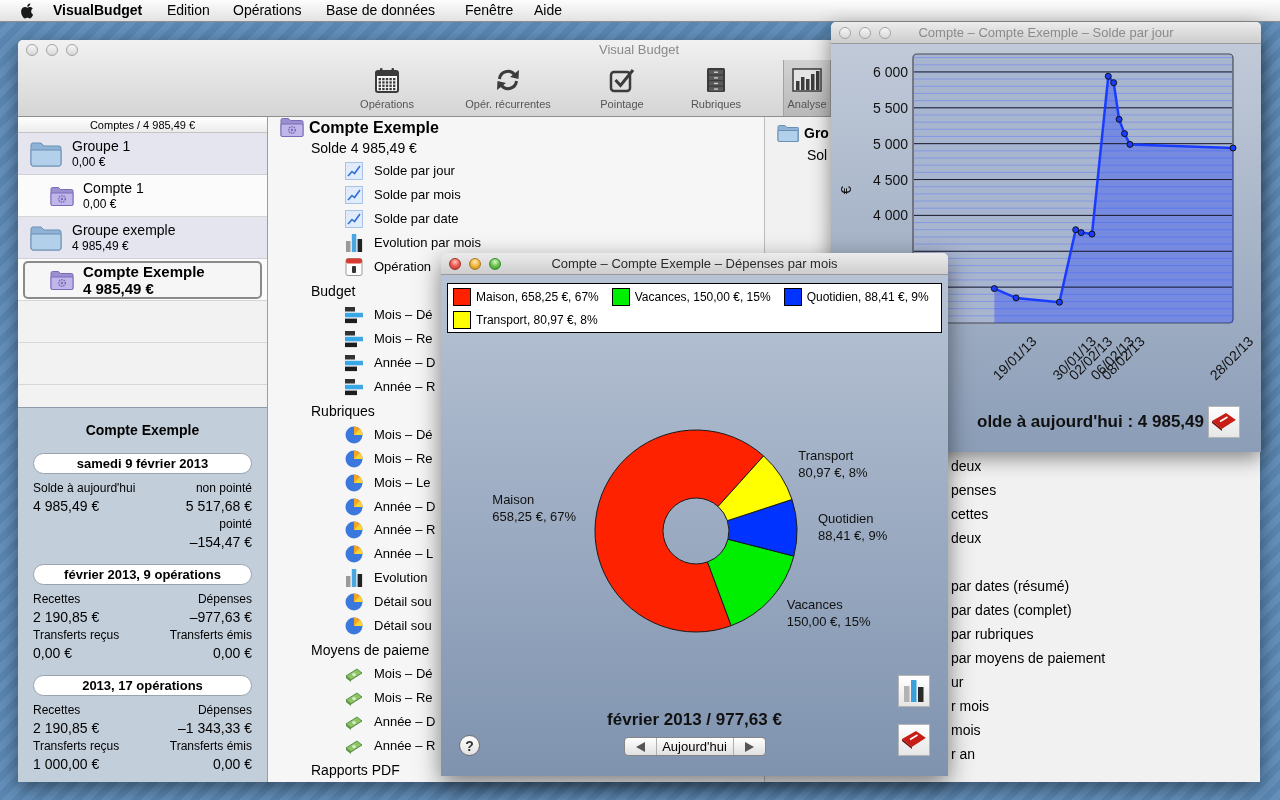  What do you see at coordinates (974, 490) in the screenshot?
I see `report-item: penses` at bounding box center [974, 490].